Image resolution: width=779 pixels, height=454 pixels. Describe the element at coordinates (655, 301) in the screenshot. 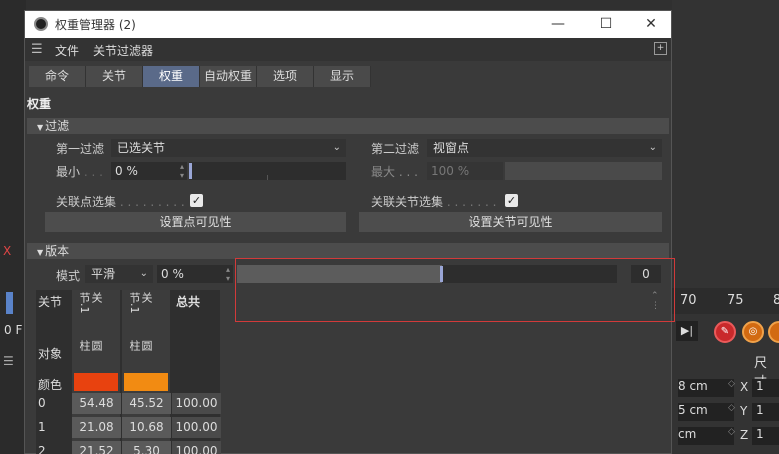

I see `scroll-indicator-icon: ⌃ ⋮` at that location.